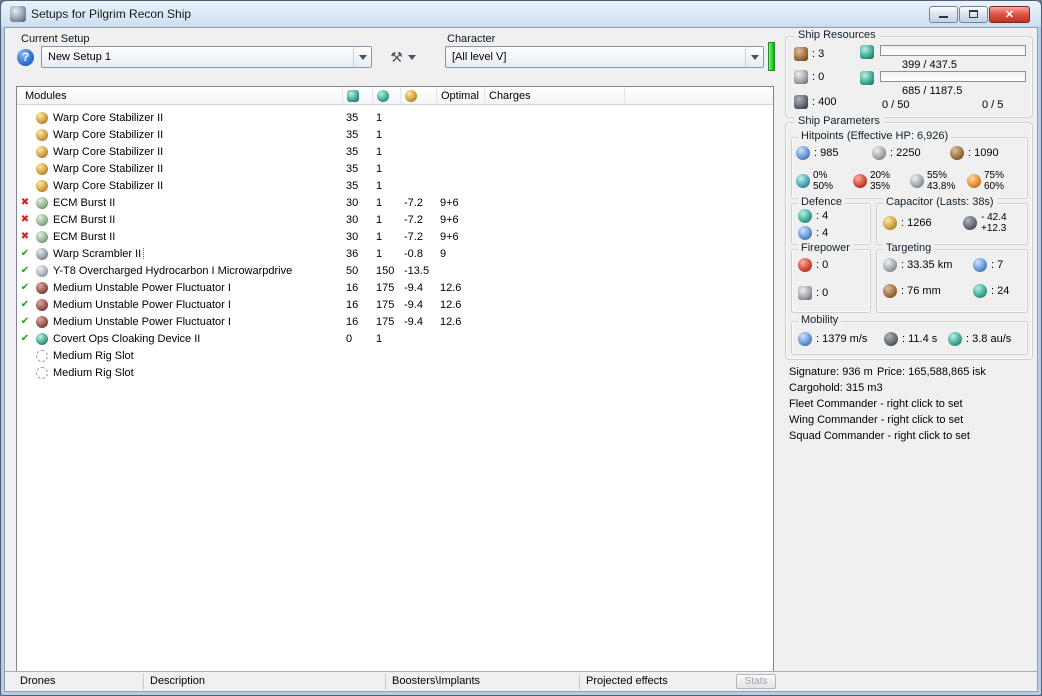 The height and width of the screenshot is (696, 1042). I want to click on module-name: Warp Scrambler II, so click(98, 253).